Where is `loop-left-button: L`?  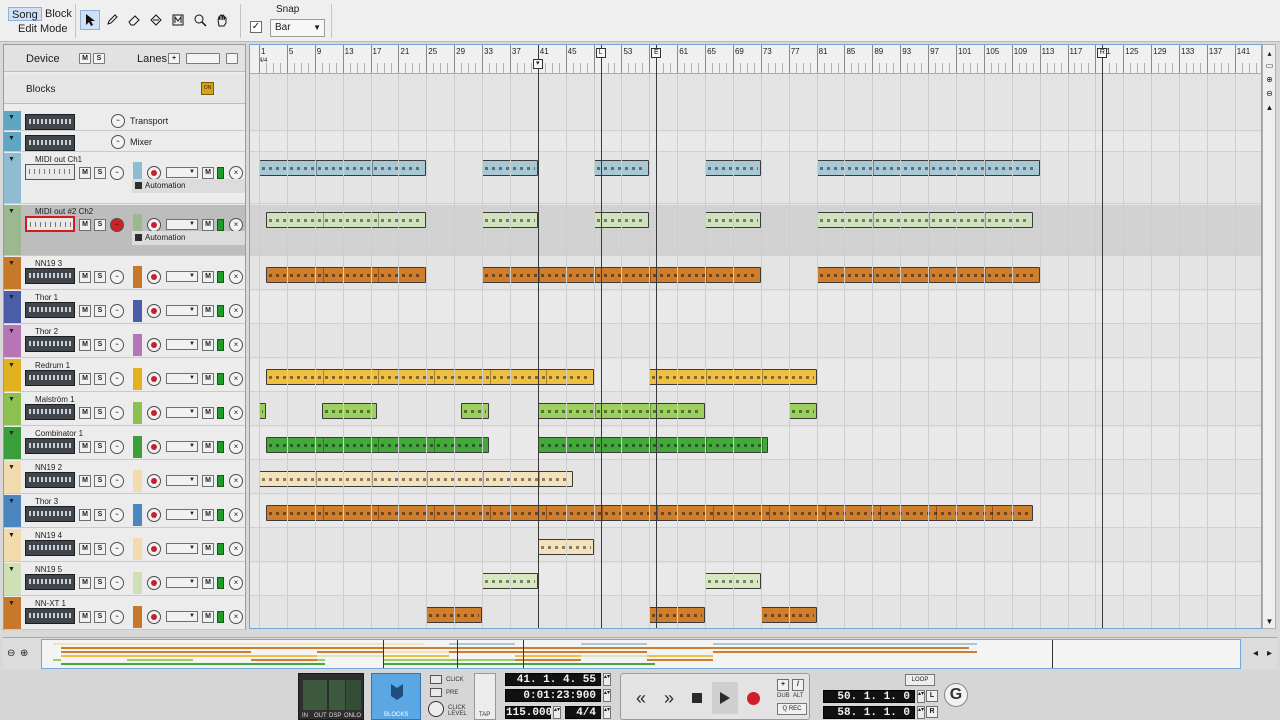
loop-left-button: L is located at coordinates (932, 696).